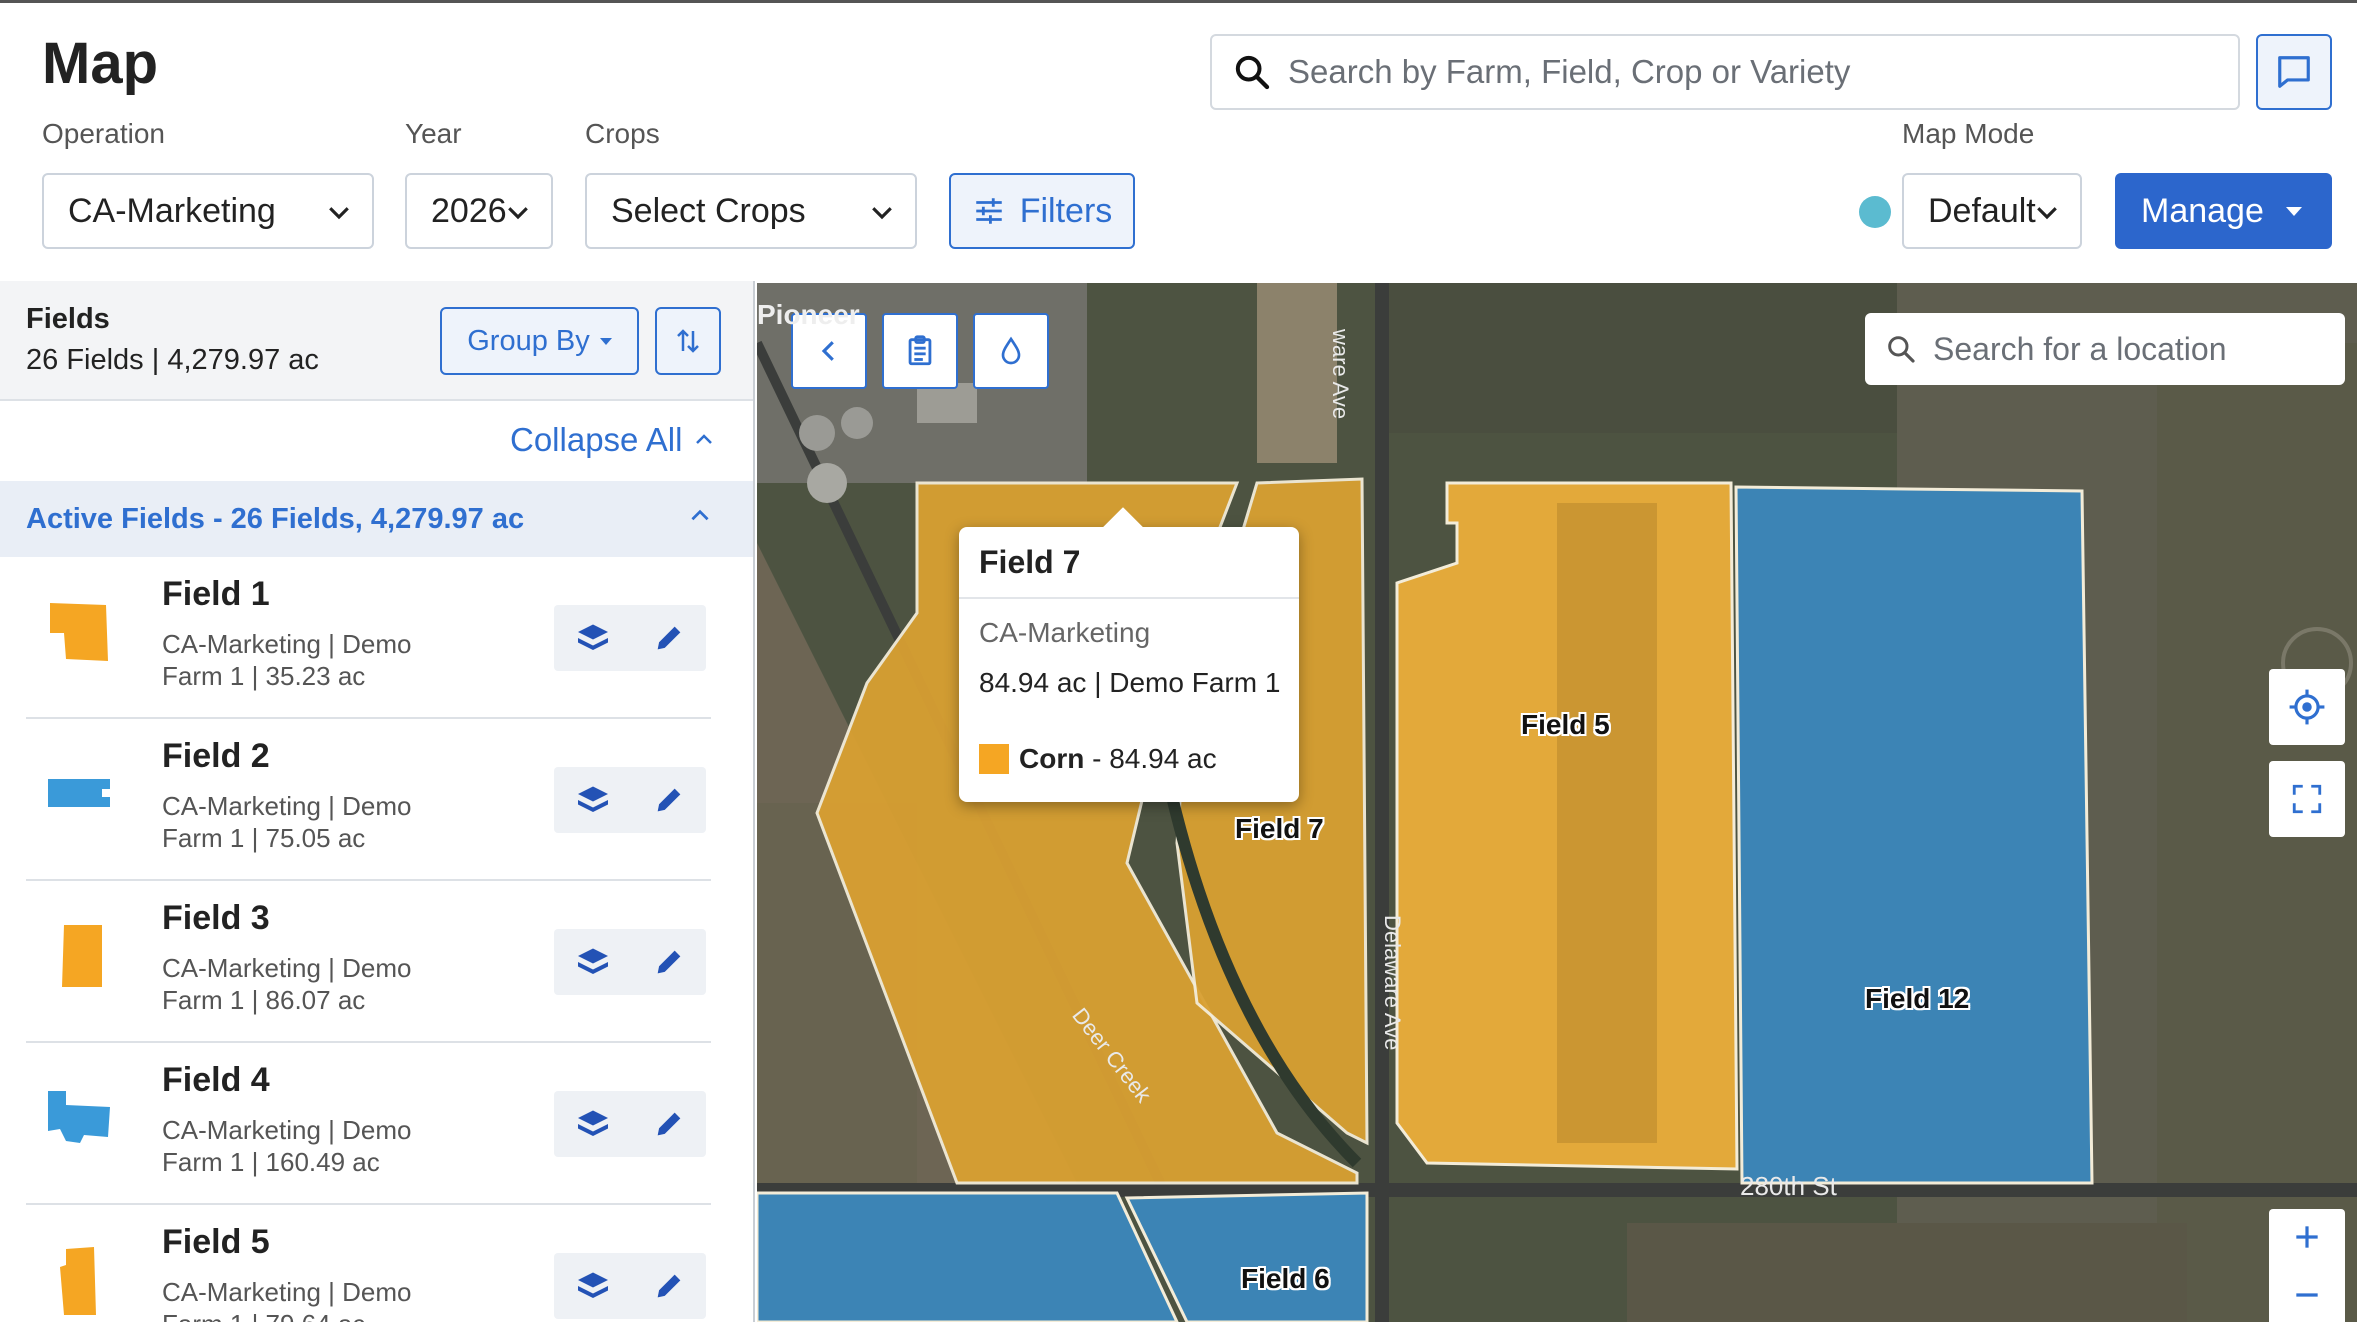 The image size is (2357, 1322). I want to click on zoom-out-icon, so click(2307, 1295).